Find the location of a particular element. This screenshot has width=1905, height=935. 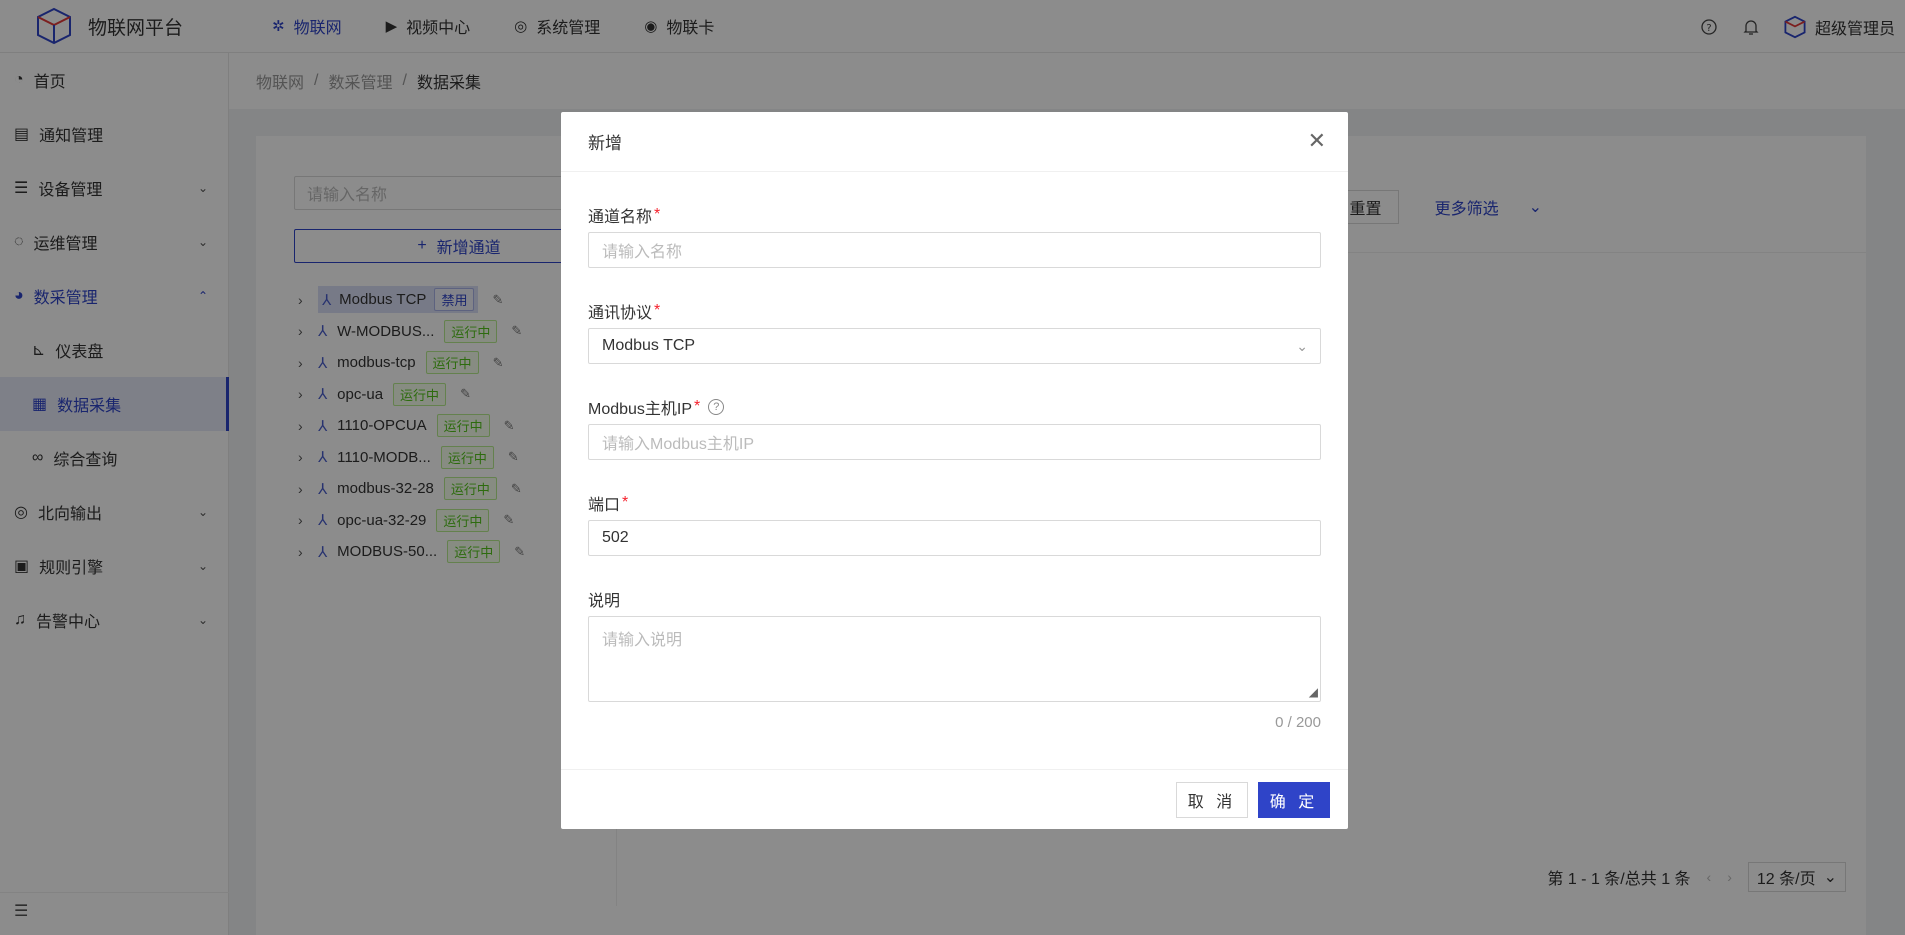

char-counter: 0 / 200 is located at coordinates (1298, 722).